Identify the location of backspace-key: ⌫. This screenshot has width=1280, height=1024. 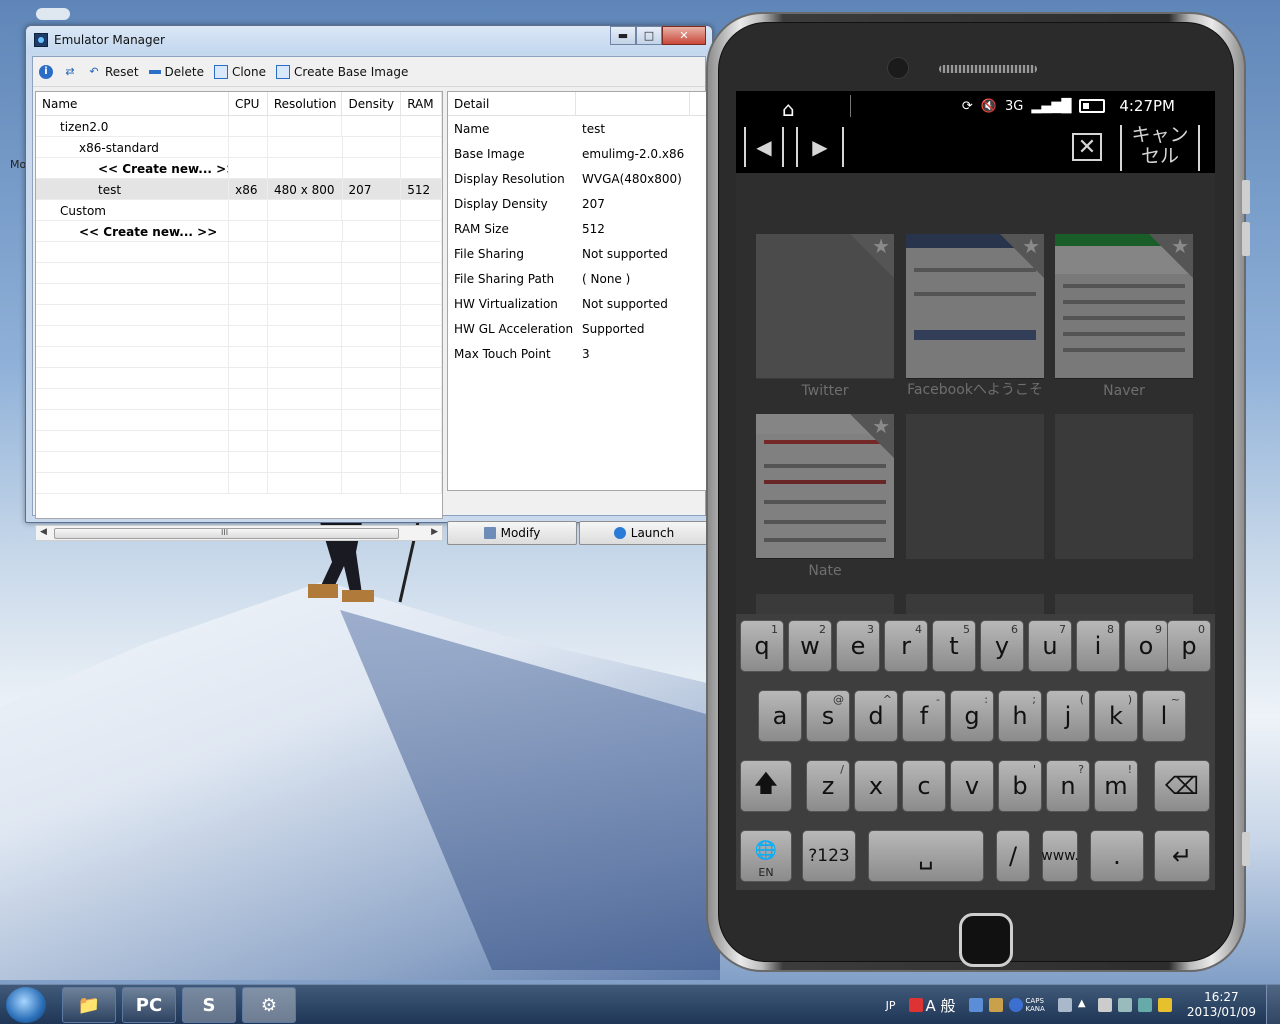
(1182, 786).